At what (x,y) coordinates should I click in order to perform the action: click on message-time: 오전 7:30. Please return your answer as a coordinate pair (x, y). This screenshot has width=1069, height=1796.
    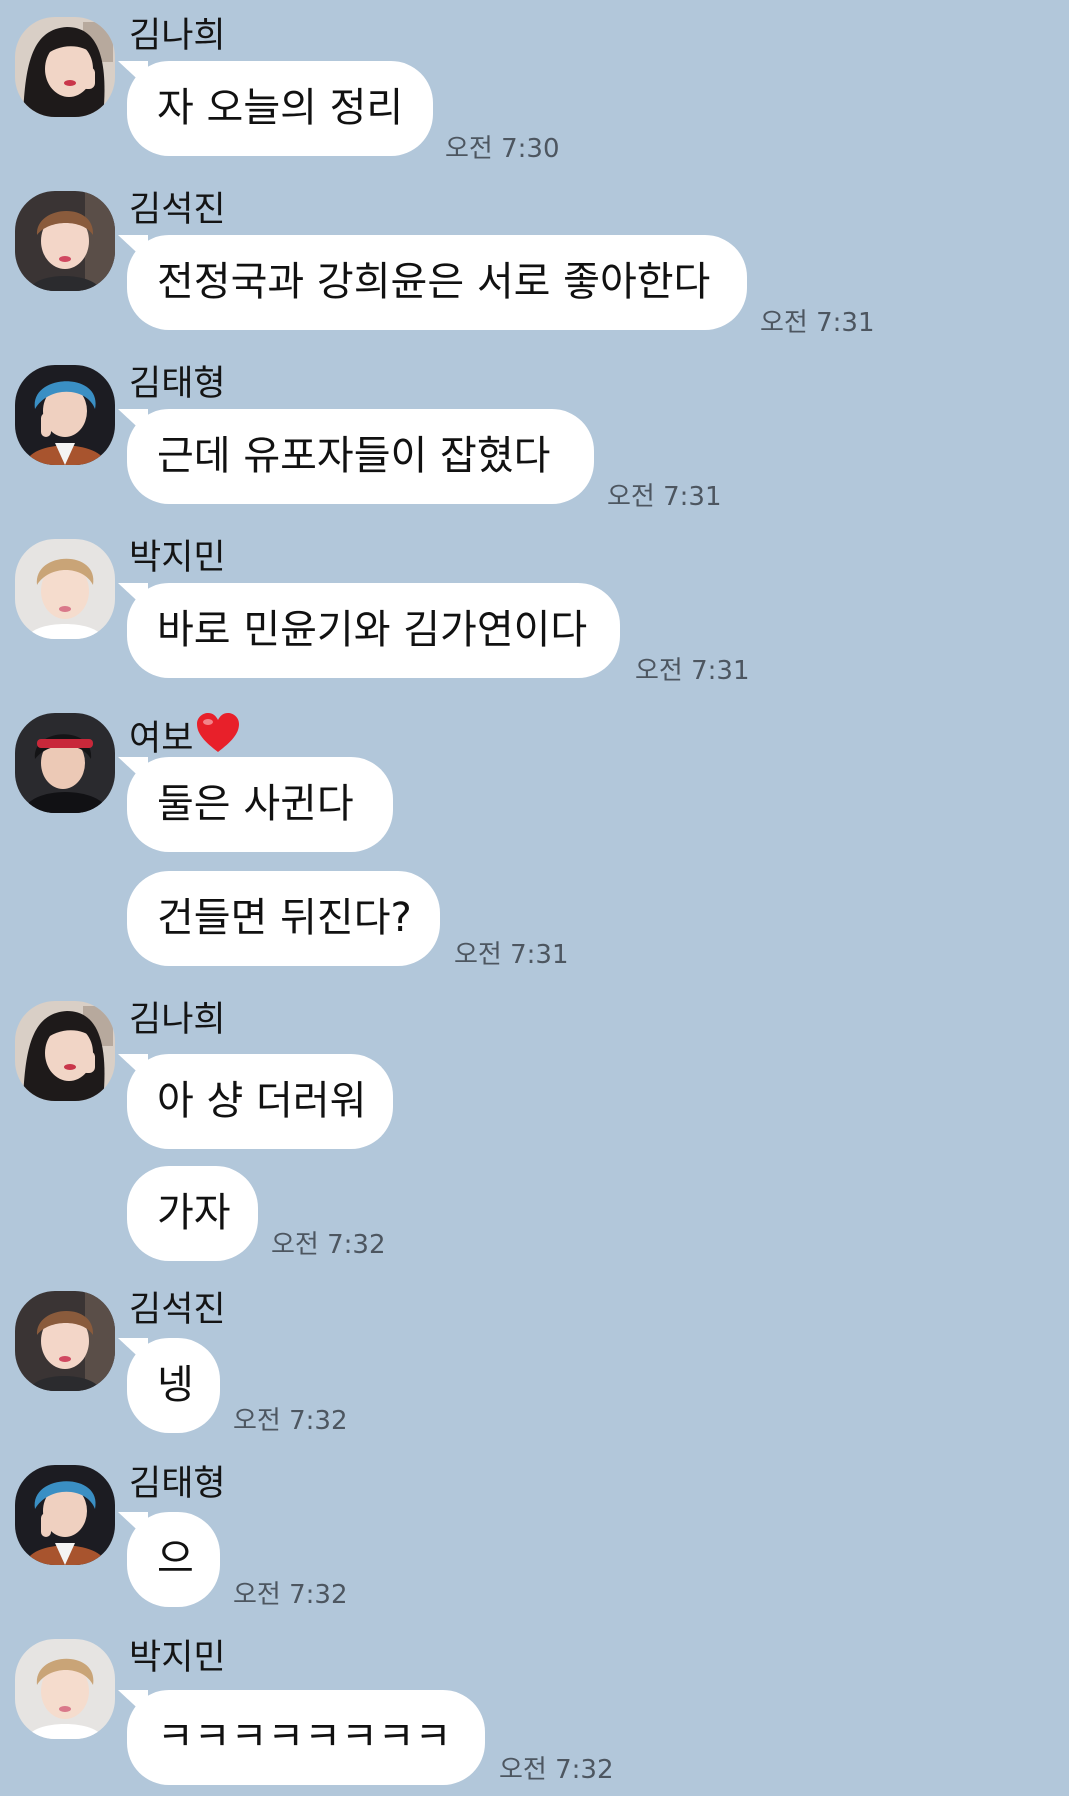
    Looking at the image, I should click on (502, 149).